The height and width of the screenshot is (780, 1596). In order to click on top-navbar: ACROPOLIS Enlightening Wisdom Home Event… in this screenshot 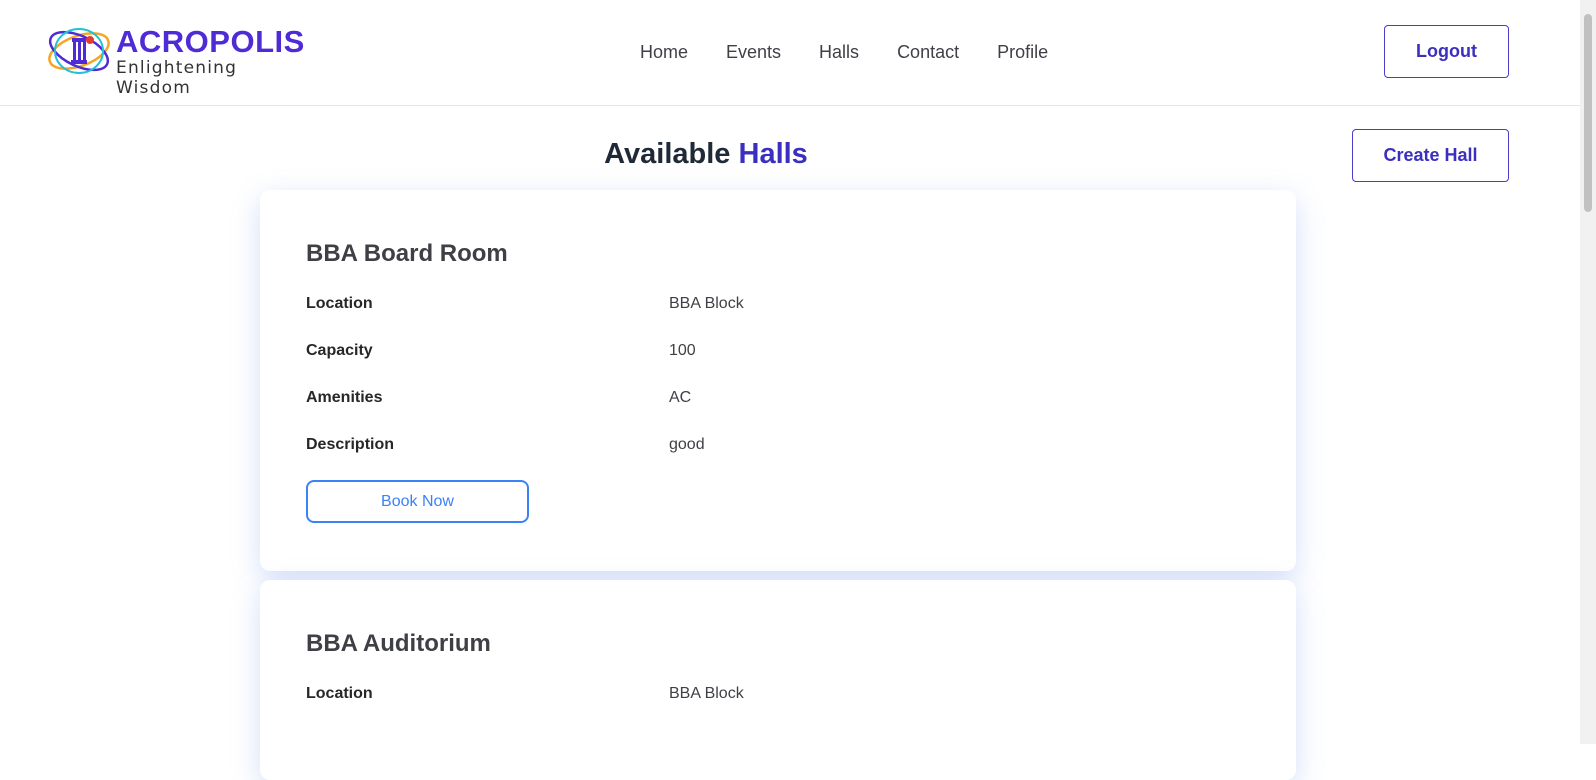, I will do `click(790, 53)`.